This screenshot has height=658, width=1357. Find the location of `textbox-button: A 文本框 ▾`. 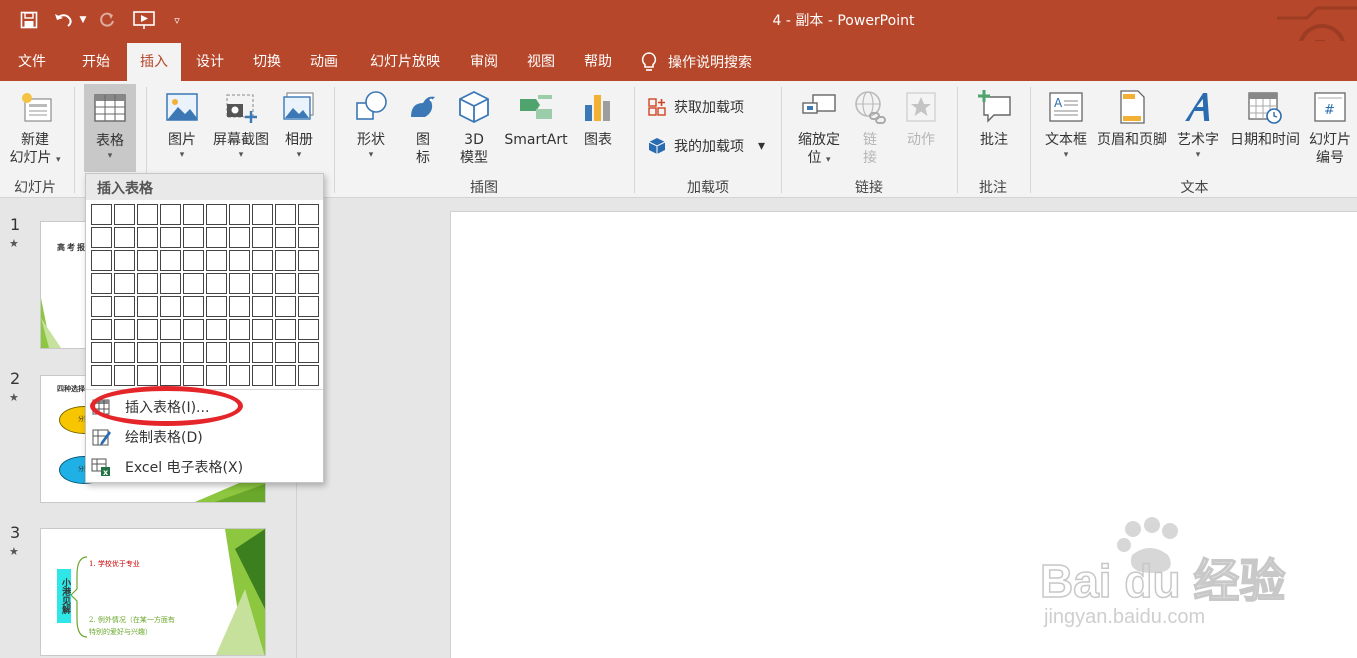

textbox-button: A 文本框 ▾ is located at coordinates (1066, 128).